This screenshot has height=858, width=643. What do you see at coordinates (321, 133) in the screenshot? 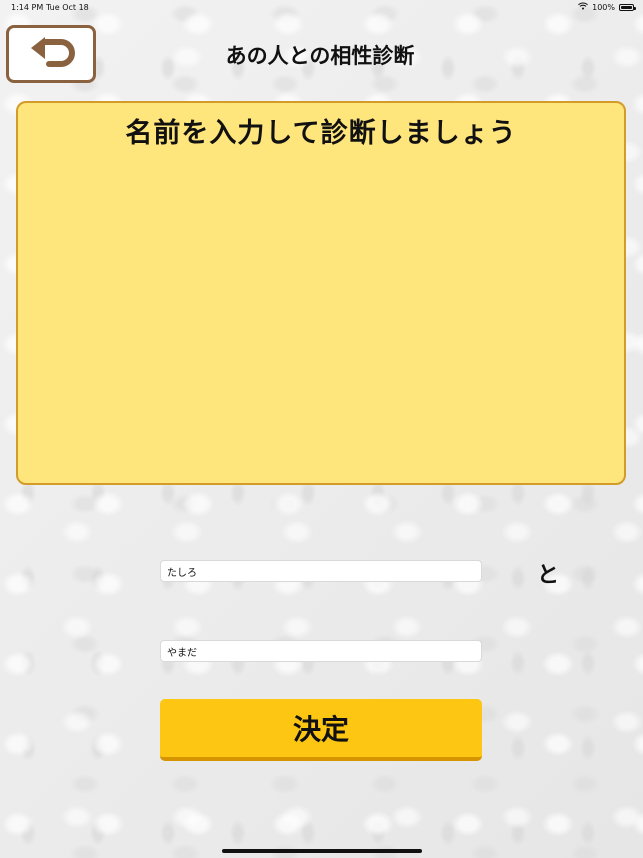
I see `result-message: 名前を入力して診断しましょう` at bounding box center [321, 133].